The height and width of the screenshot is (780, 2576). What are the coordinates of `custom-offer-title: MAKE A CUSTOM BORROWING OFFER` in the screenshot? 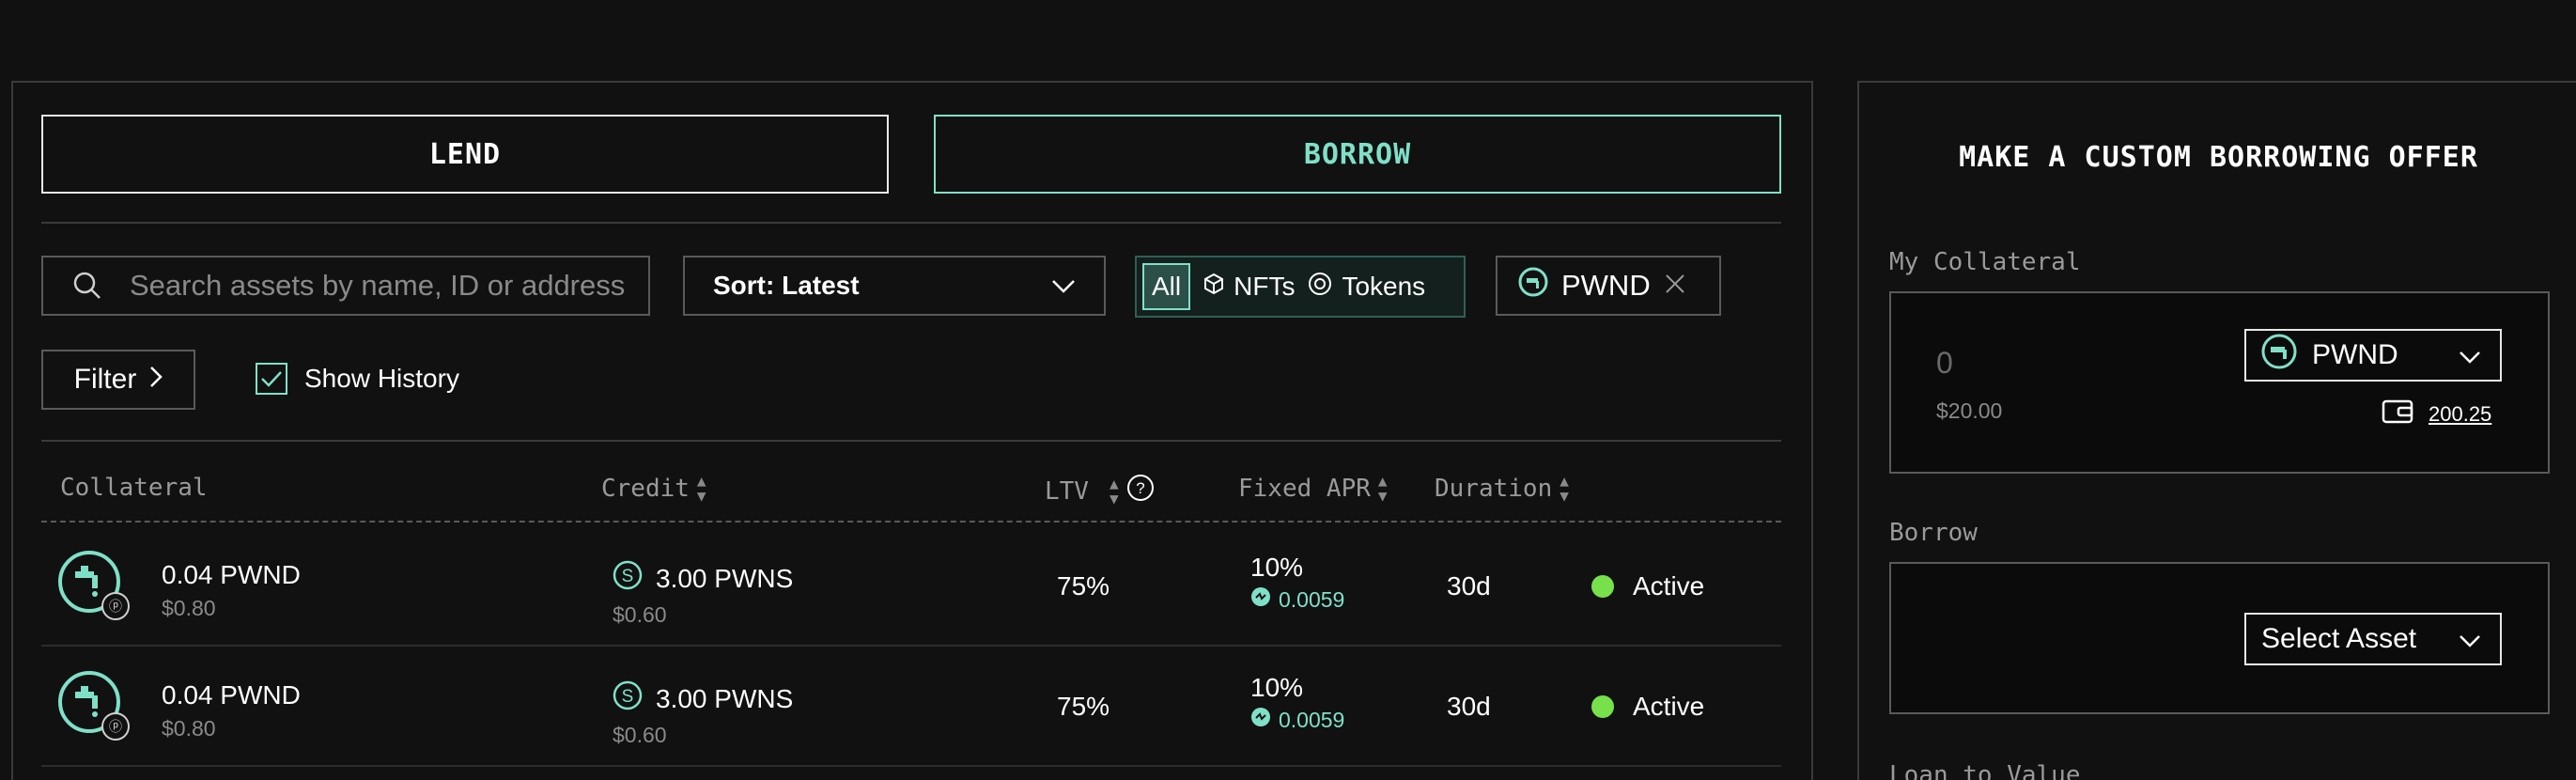 It's located at (2219, 157).